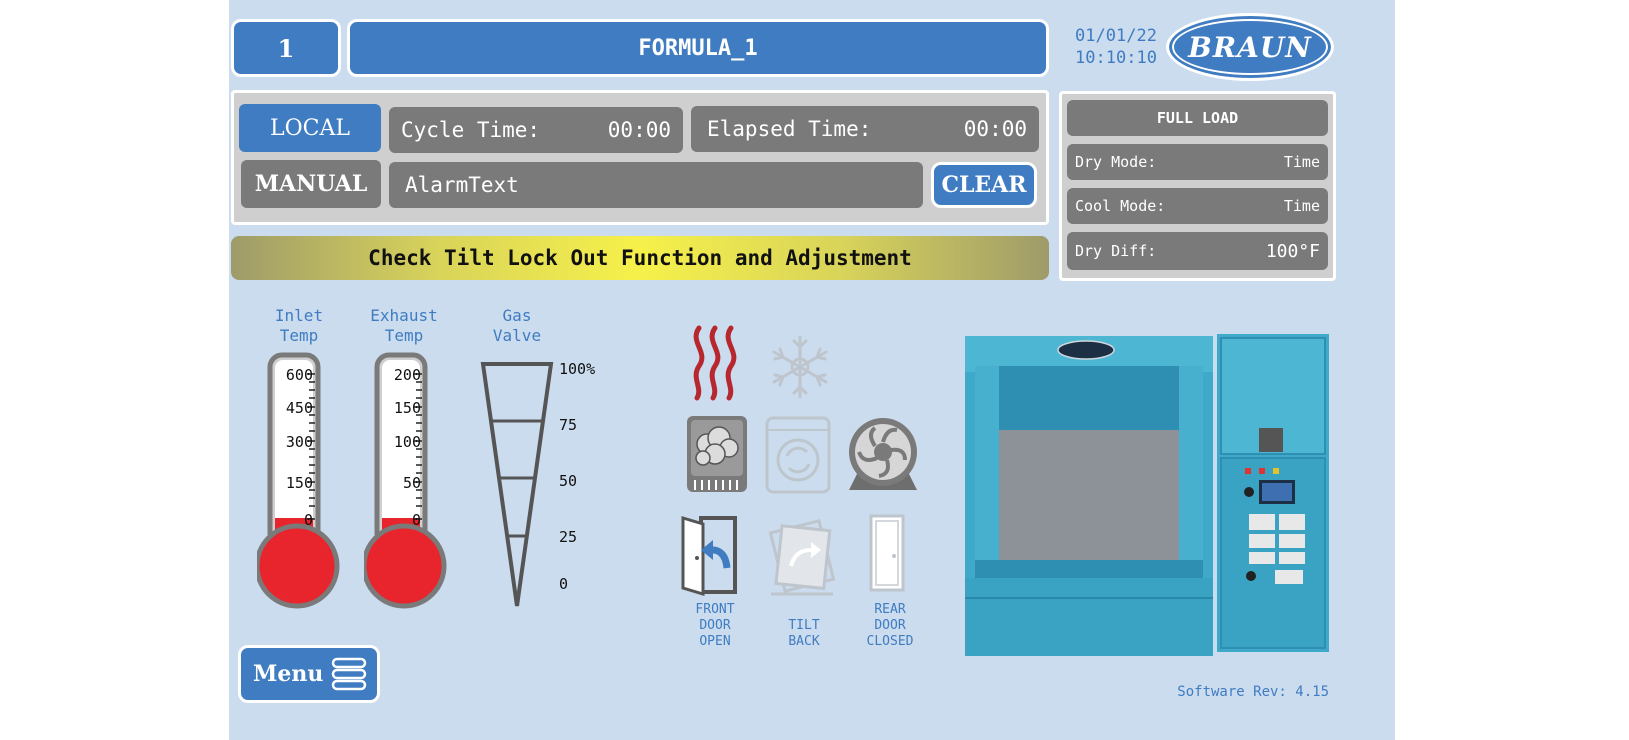 The width and height of the screenshot is (1629, 740). What do you see at coordinates (798, 455) in the screenshot?
I see `tumble-icon` at bounding box center [798, 455].